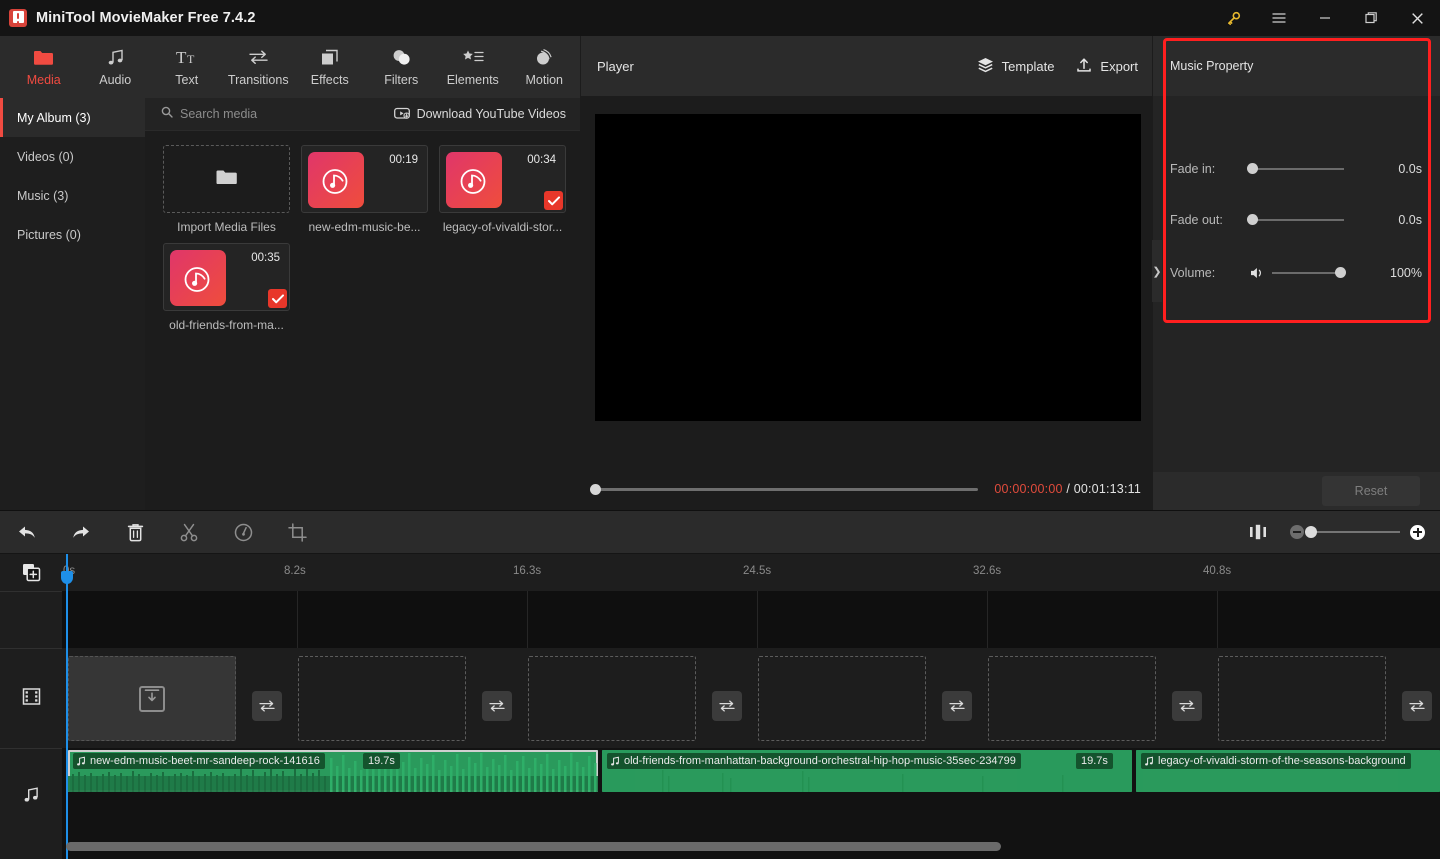 Image resolution: width=1440 pixels, height=859 pixels. Describe the element at coordinates (1417, 532) in the screenshot. I see `zoom-in-button` at that location.